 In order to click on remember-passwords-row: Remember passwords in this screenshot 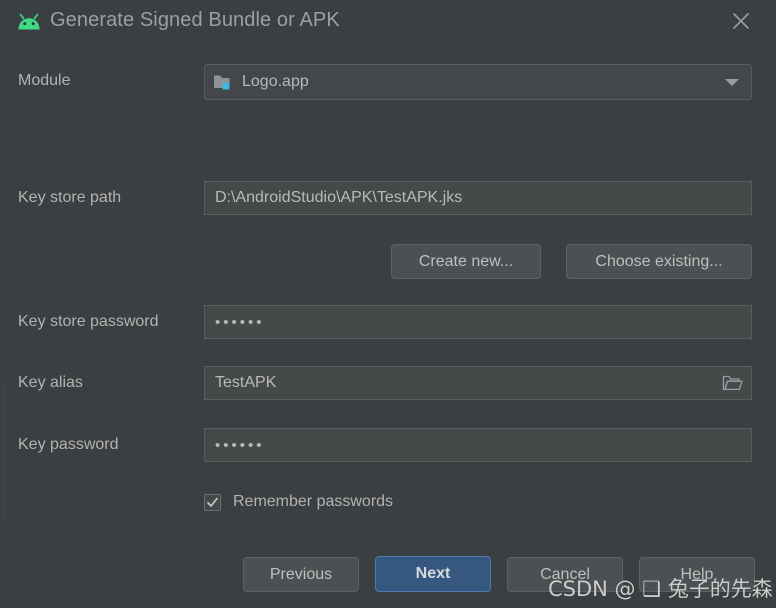, I will do `click(298, 502)`.